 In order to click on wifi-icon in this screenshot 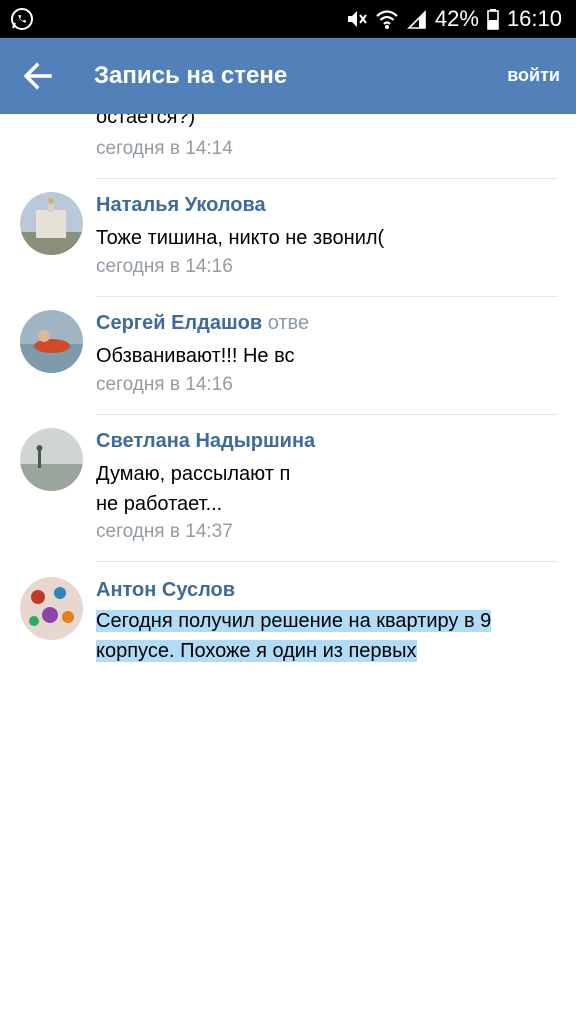, I will do `click(387, 19)`.